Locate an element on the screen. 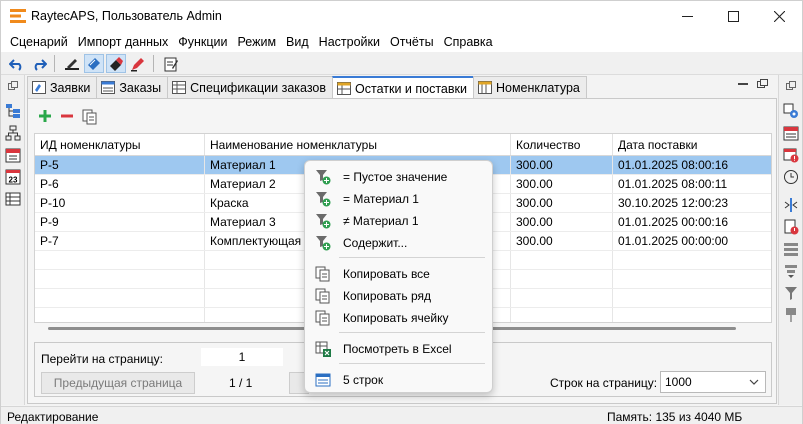 This screenshot has height=424, width=803. cell-delivery-date: 01.01.2025 08:00:16 is located at coordinates (692, 165).